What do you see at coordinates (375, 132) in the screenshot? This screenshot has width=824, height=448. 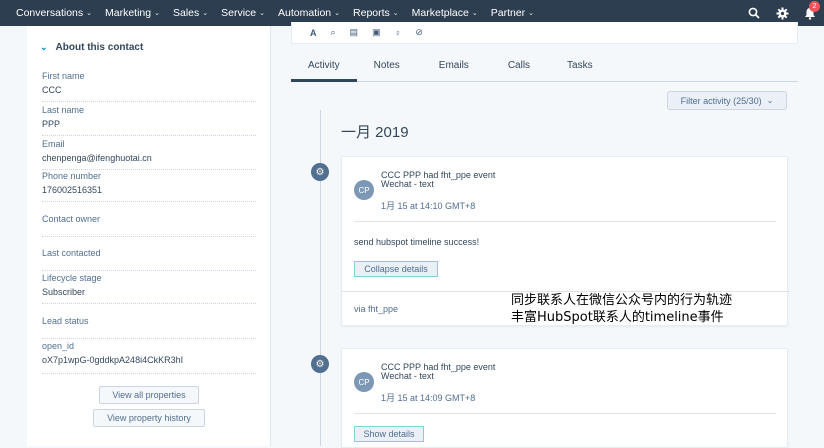 I see `timeline-month-header: 一月 2019` at bounding box center [375, 132].